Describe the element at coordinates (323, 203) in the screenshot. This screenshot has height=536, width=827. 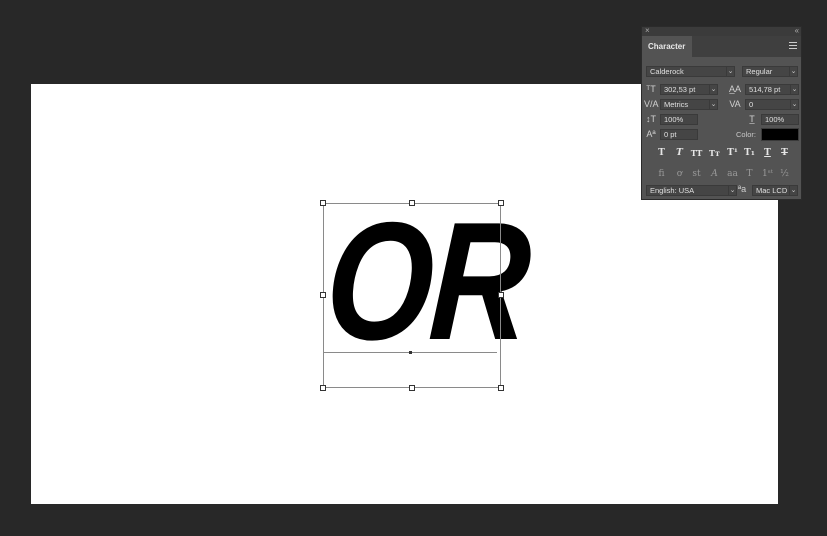
I see `transform-handle-top-left` at that location.